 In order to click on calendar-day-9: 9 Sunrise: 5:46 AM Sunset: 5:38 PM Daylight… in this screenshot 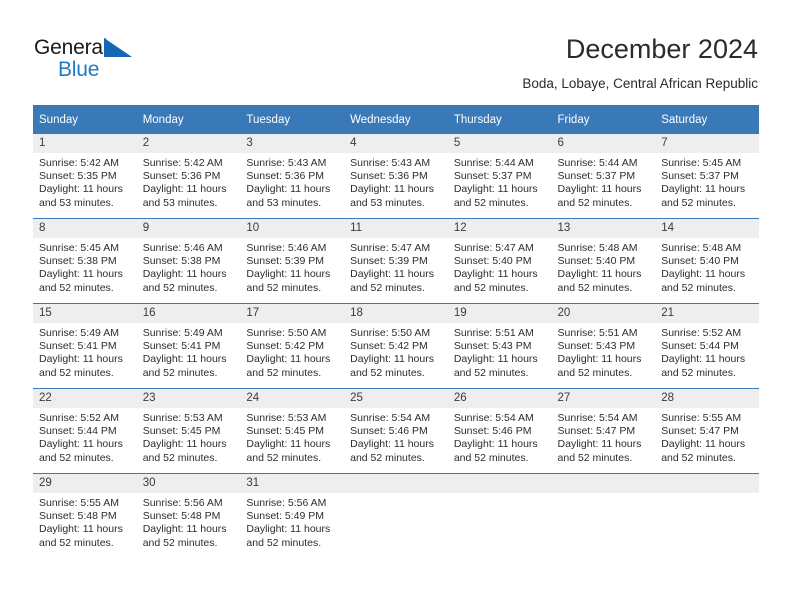, I will do `click(188, 261)`.